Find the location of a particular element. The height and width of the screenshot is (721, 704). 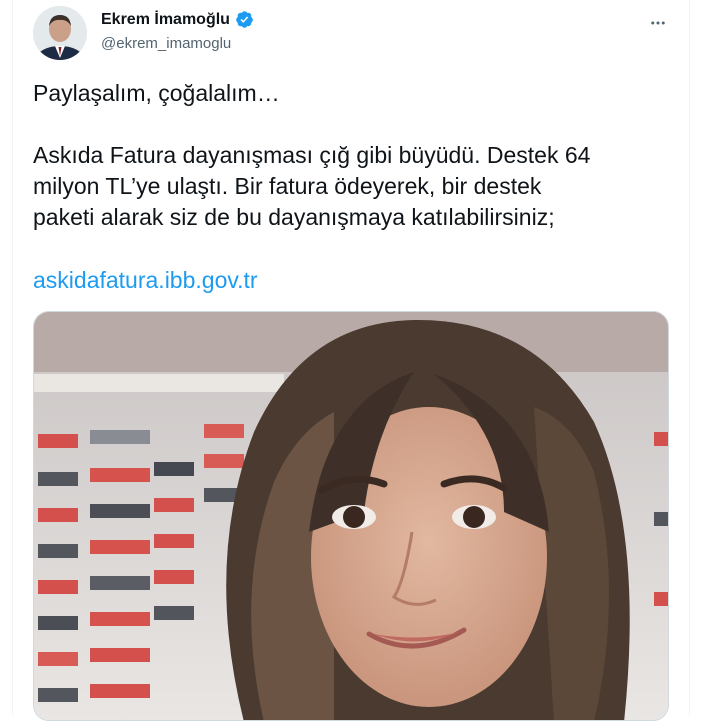

verified-badge-icon is located at coordinates (244, 19).